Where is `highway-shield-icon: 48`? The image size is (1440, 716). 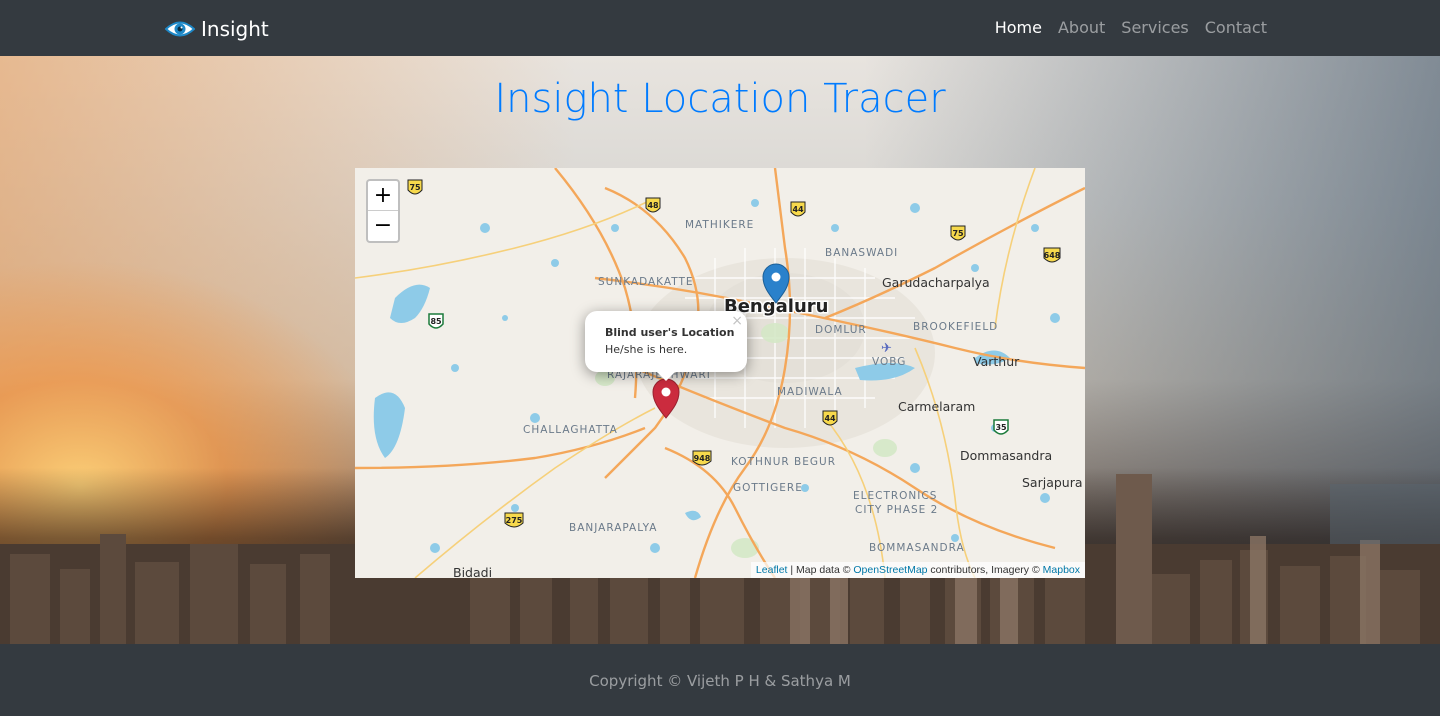 highway-shield-icon: 48 is located at coordinates (653, 205).